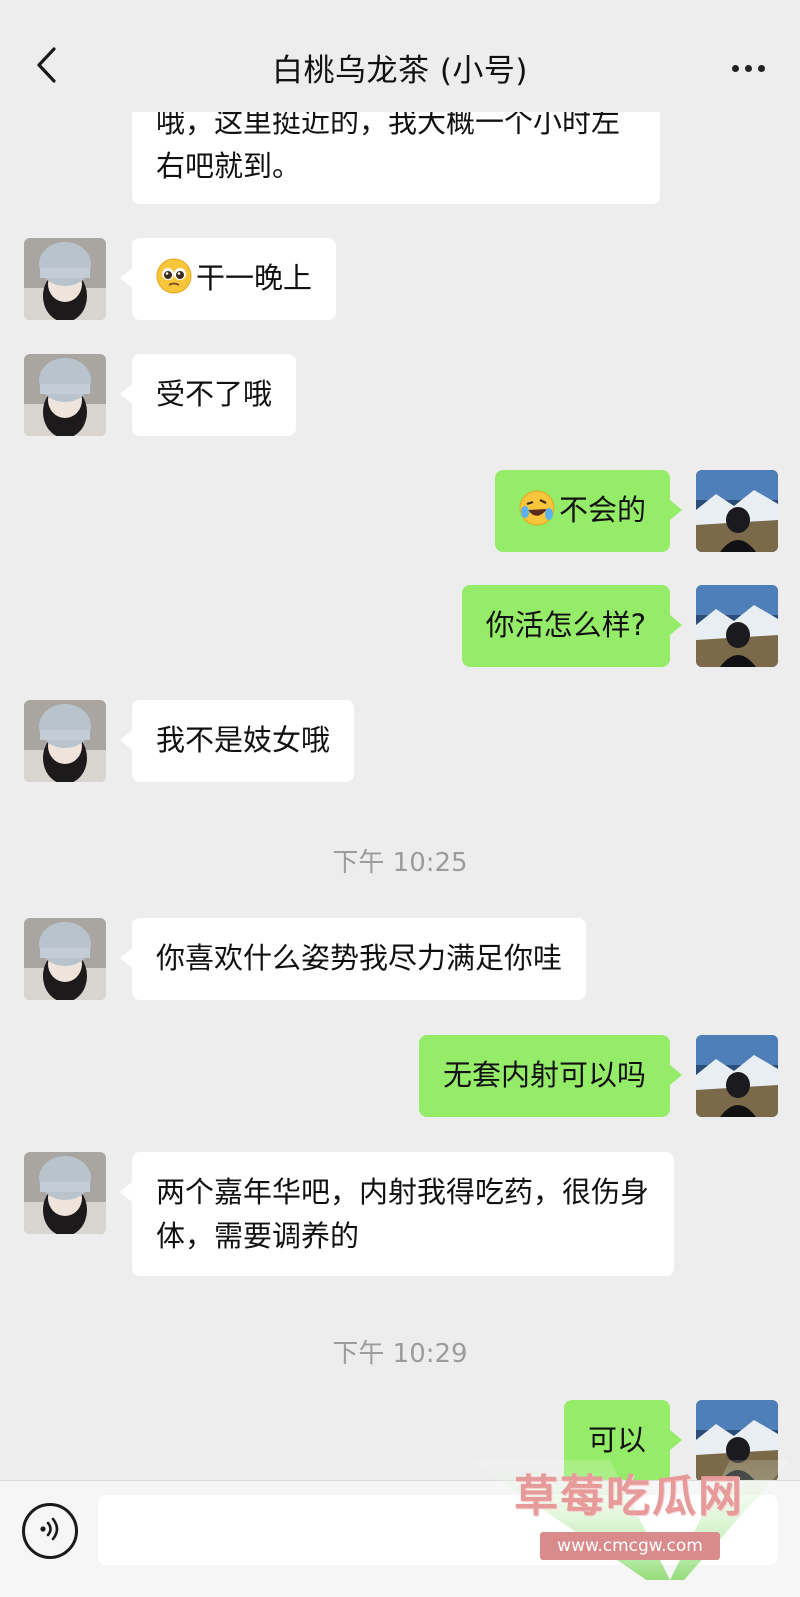 Image resolution: width=800 pixels, height=1597 pixels. I want to click on message-bubble: 可以, so click(623, 1441).